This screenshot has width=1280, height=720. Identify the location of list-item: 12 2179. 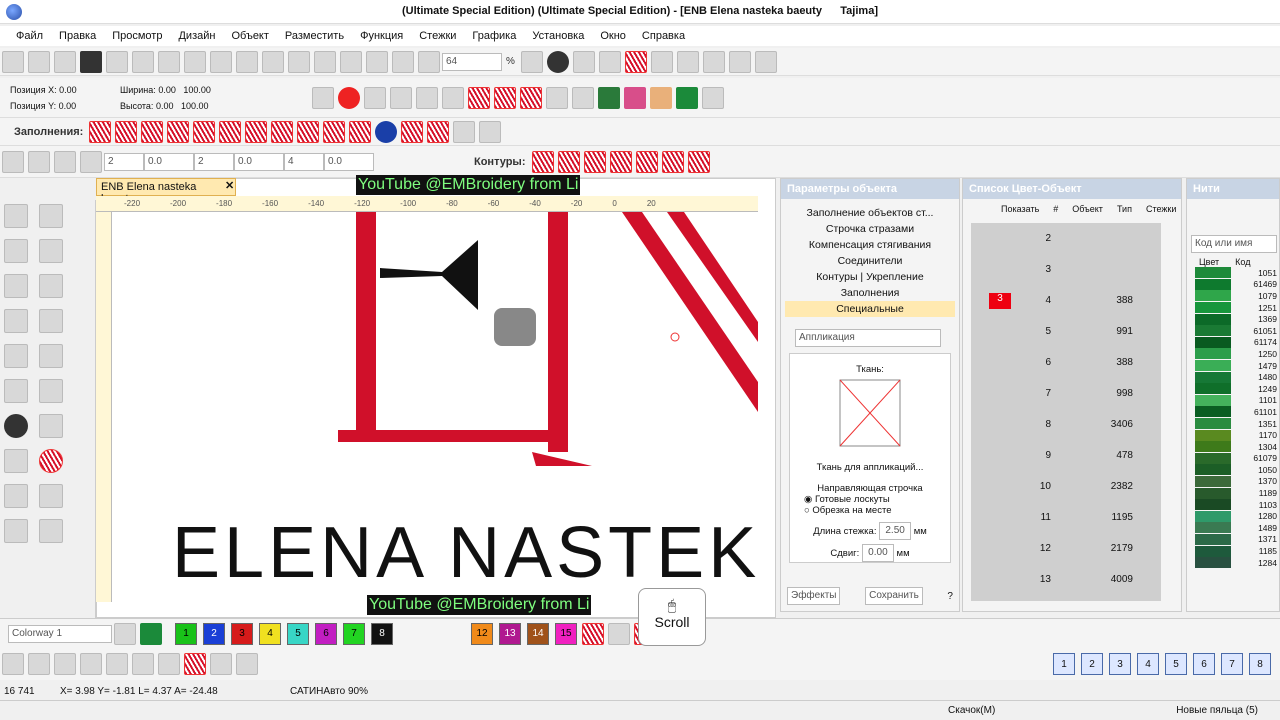
(1066, 548).